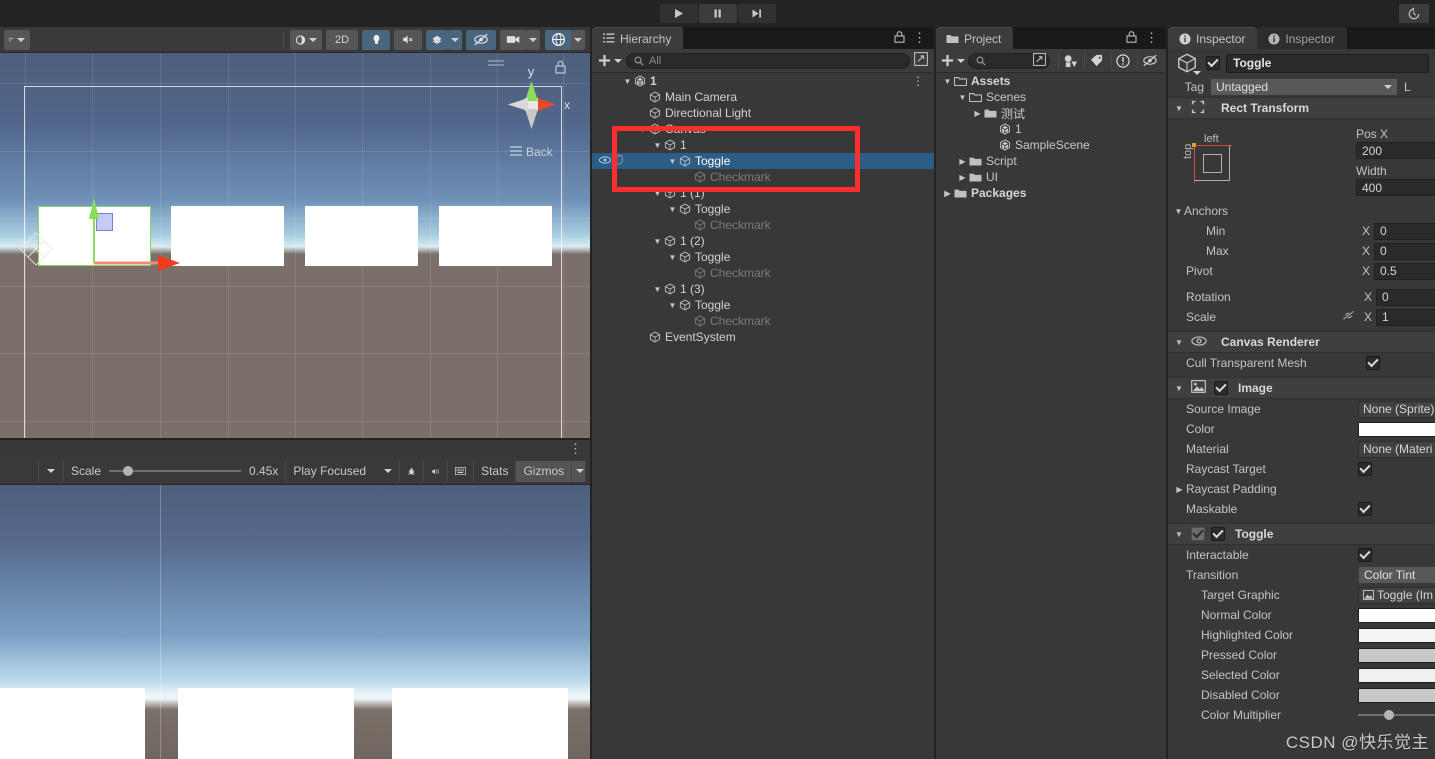 The height and width of the screenshot is (759, 1435). I want to click on hierarchy-row: ▼ 1, so click(763, 145).